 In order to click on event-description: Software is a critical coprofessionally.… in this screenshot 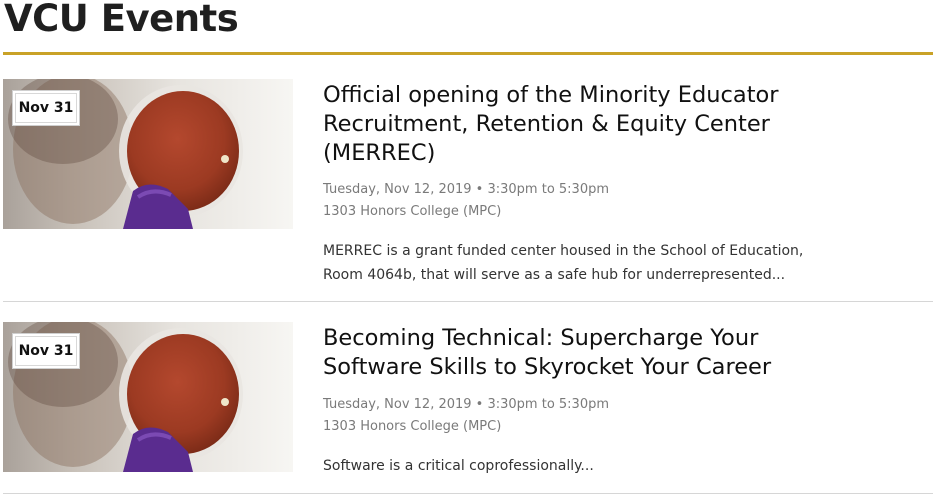, I will do `click(458, 466)`.